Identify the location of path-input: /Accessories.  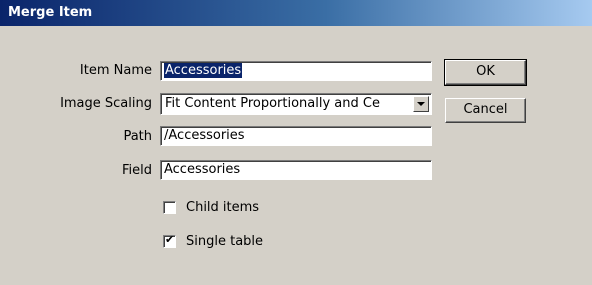
(296, 136).